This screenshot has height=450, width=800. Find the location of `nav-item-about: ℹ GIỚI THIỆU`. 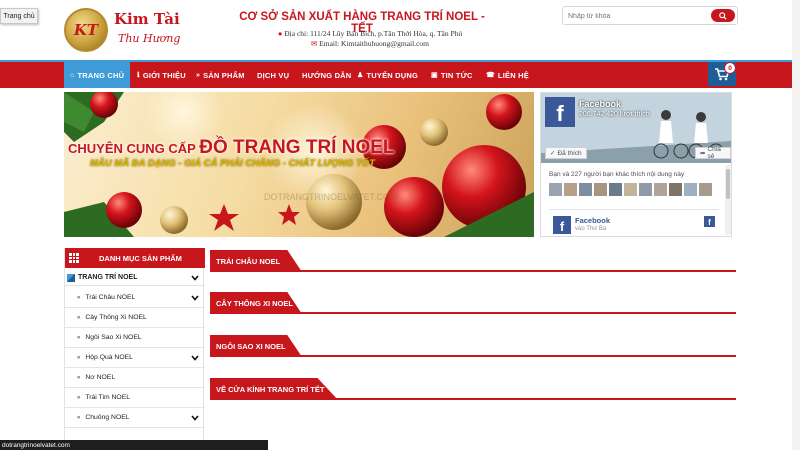

nav-item-about: ℹ GIỚI THIỆU is located at coordinates (161, 75).